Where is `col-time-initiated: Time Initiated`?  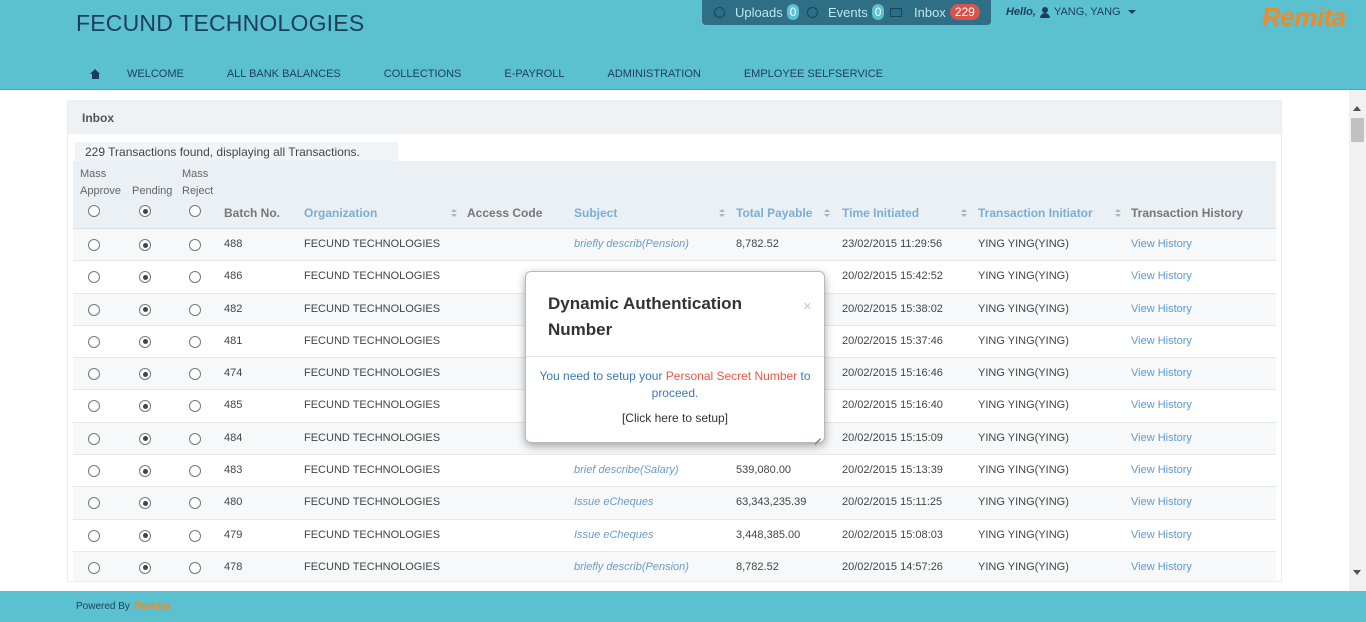
col-time-initiated: Time Initiated is located at coordinates (880, 213).